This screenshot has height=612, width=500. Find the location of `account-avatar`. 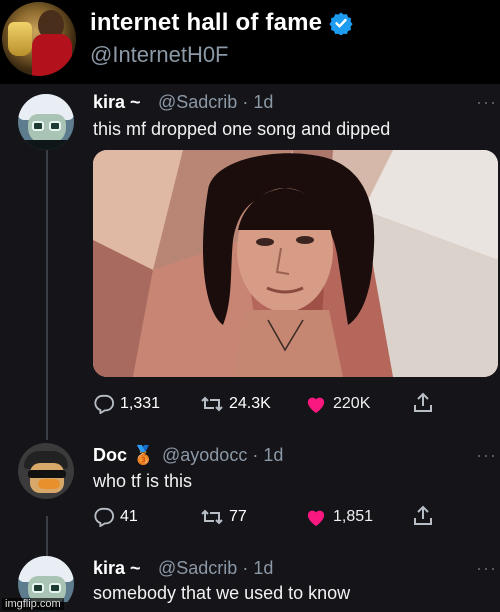

account-avatar is located at coordinates (39, 39).